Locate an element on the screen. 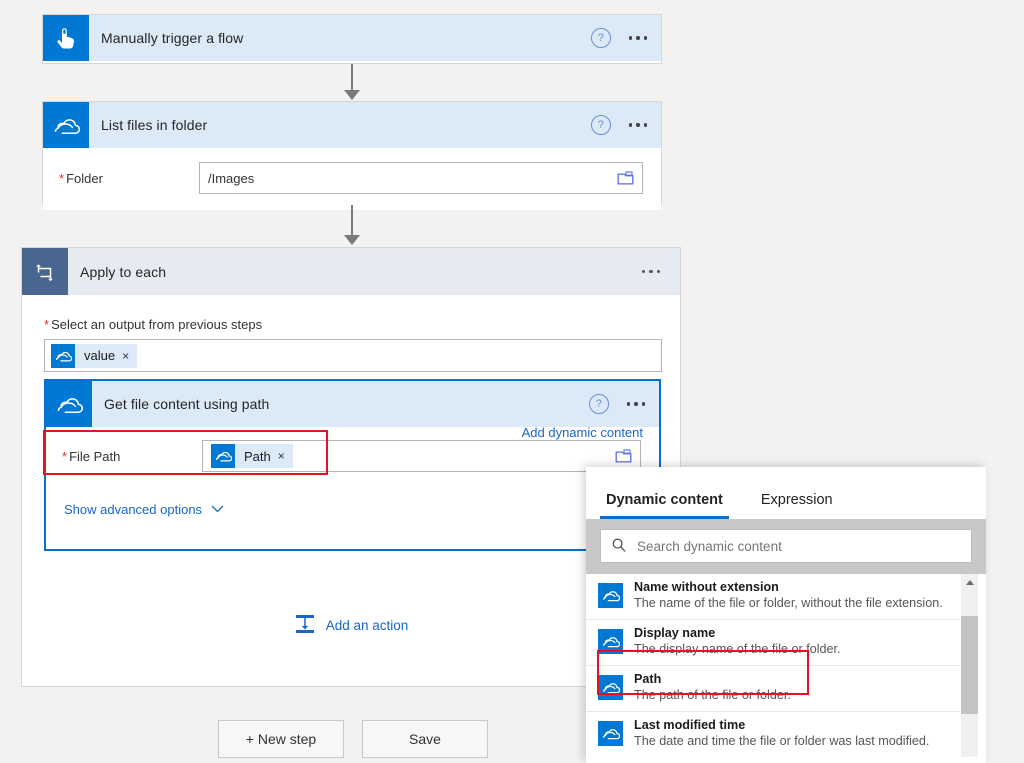 This screenshot has width=1024, height=763. select-output-label: * Select an output from previous steps is located at coordinates (153, 324).